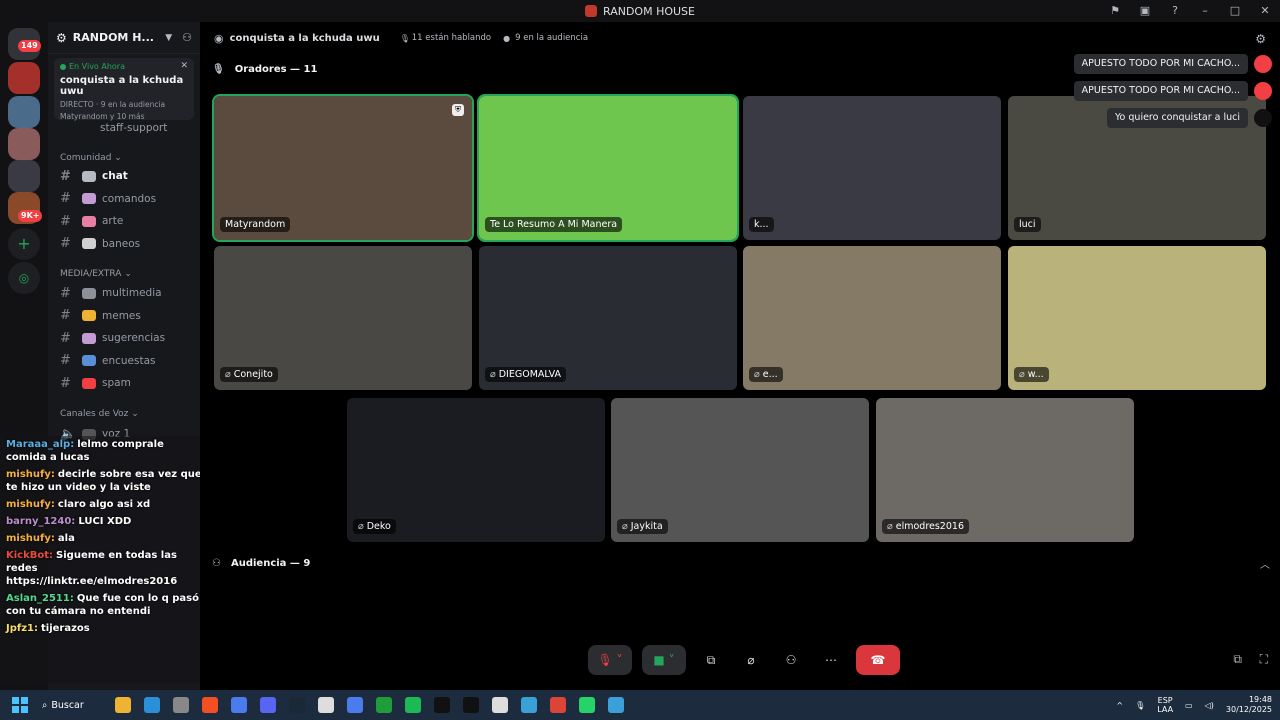 The image size is (1280, 720). I want to click on popout-icon: ⧉, so click(1237, 659).